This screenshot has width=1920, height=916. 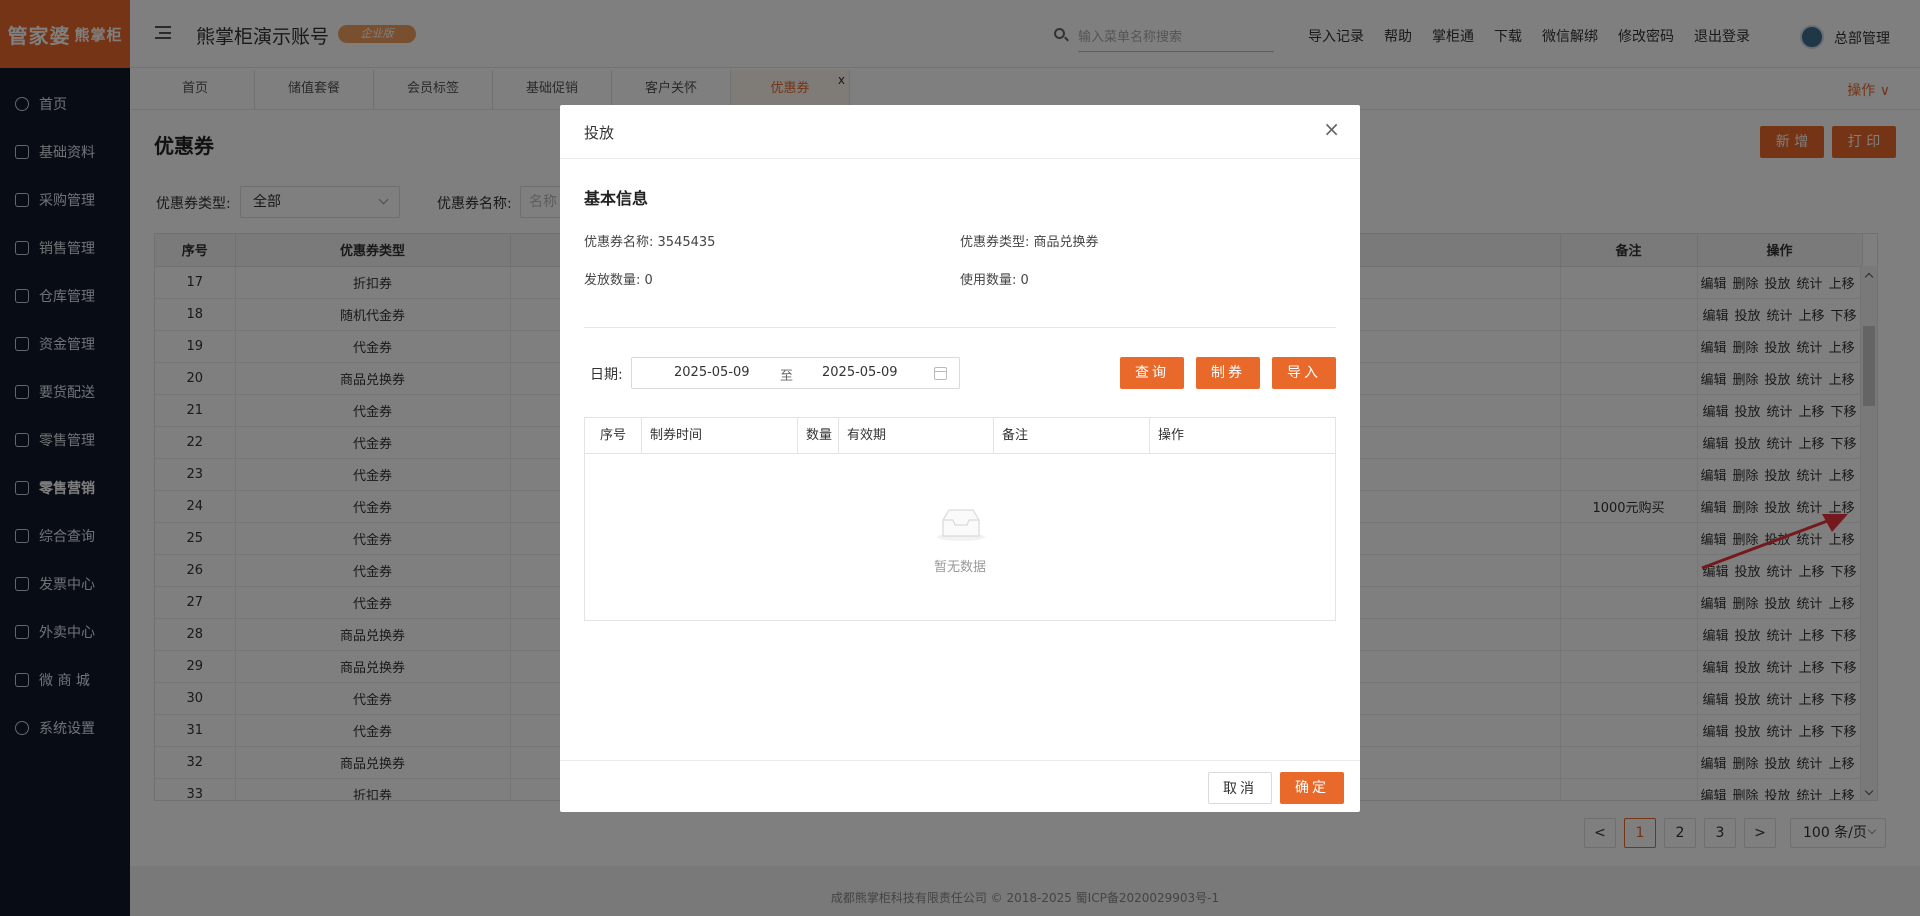 I want to click on distribution-column-header: 操作, so click(x=1171, y=435).